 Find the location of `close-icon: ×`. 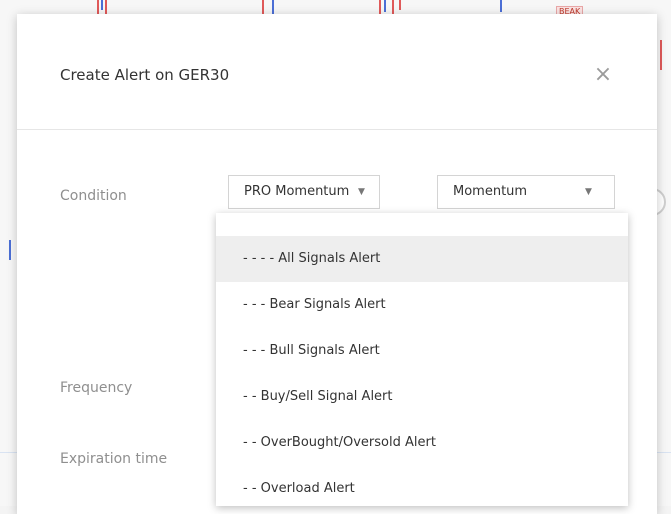

close-icon: × is located at coordinates (603, 75).